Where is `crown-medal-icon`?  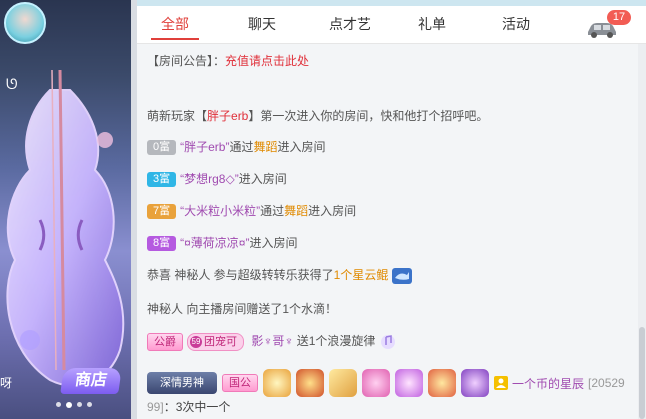 crown-medal-icon is located at coordinates (277, 383).